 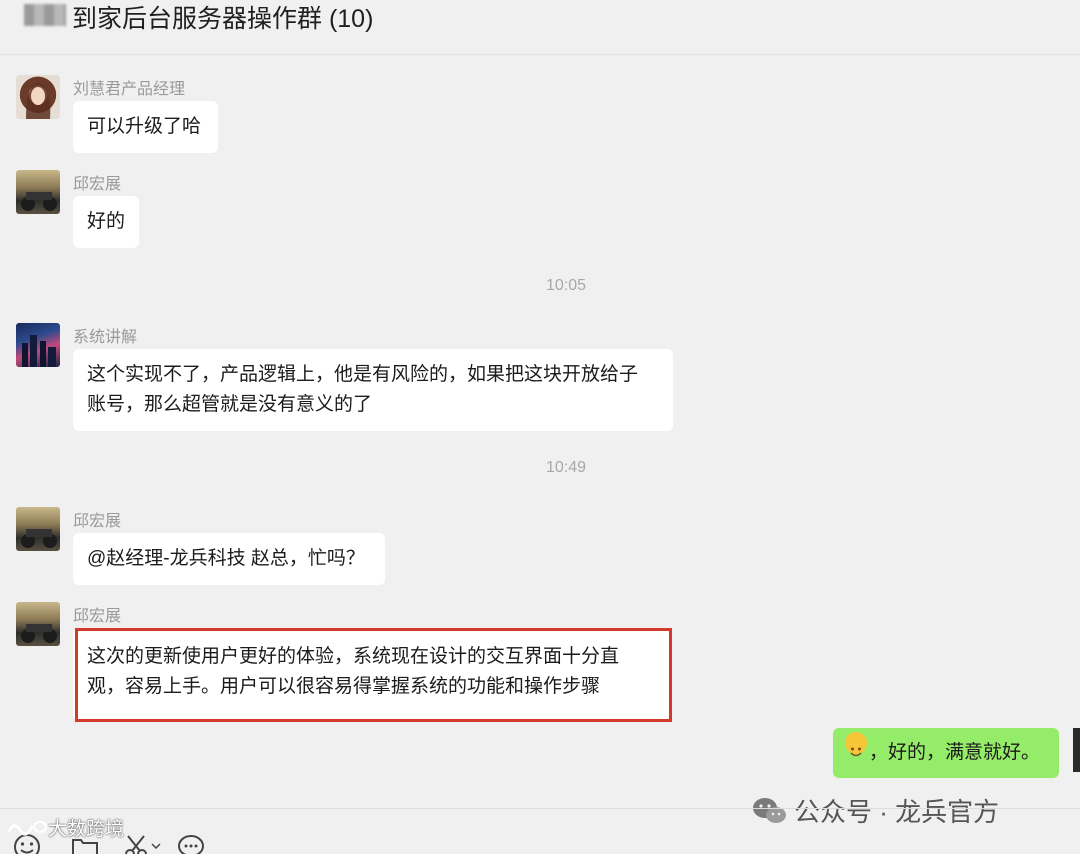 What do you see at coordinates (230, 404) in the screenshot?
I see `message-text-line: 账号，那么超管就是没有意义的了` at bounding box center [230, 404].